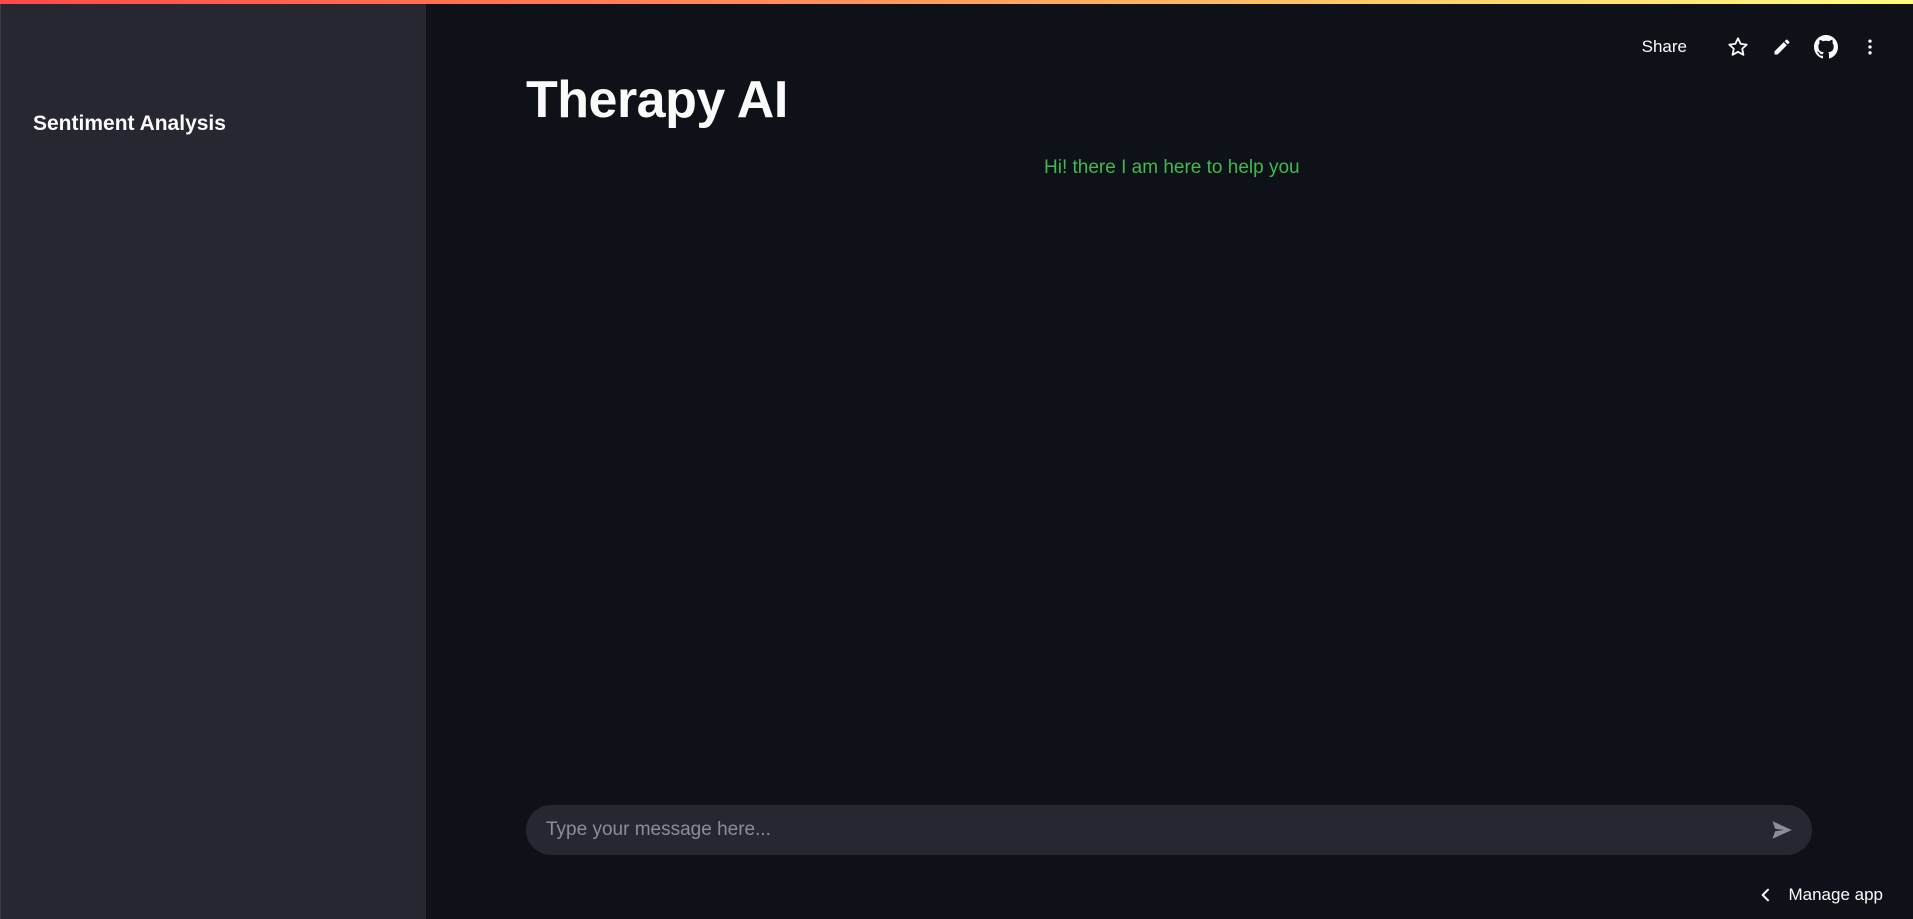 Image resolution: width=1913 pixels, height=919 pixels. I want to click on header-toolbar: Share, so click(1763, 47).